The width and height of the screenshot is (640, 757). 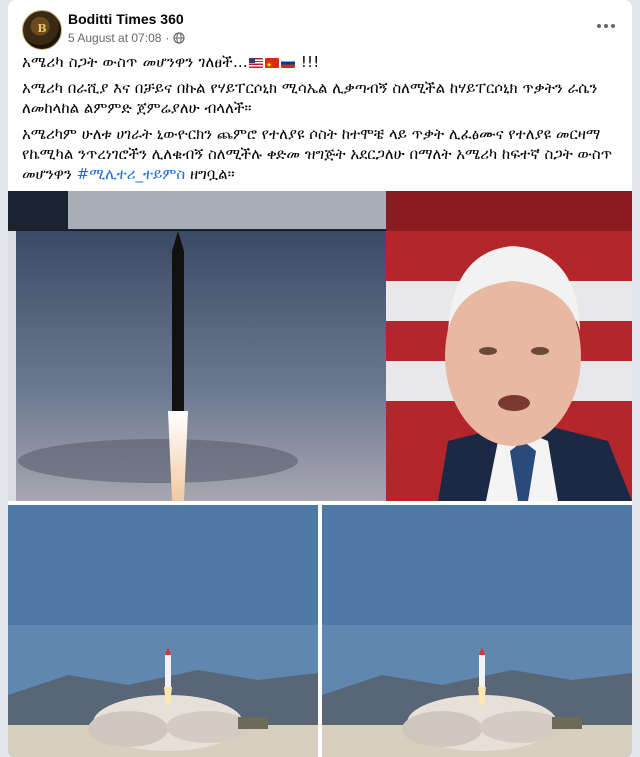 What do you see at coordinates (114, 38) in the screenshot?
I see `post-timestamp: 5 August at 07:08` at bounding box center [114, 38].